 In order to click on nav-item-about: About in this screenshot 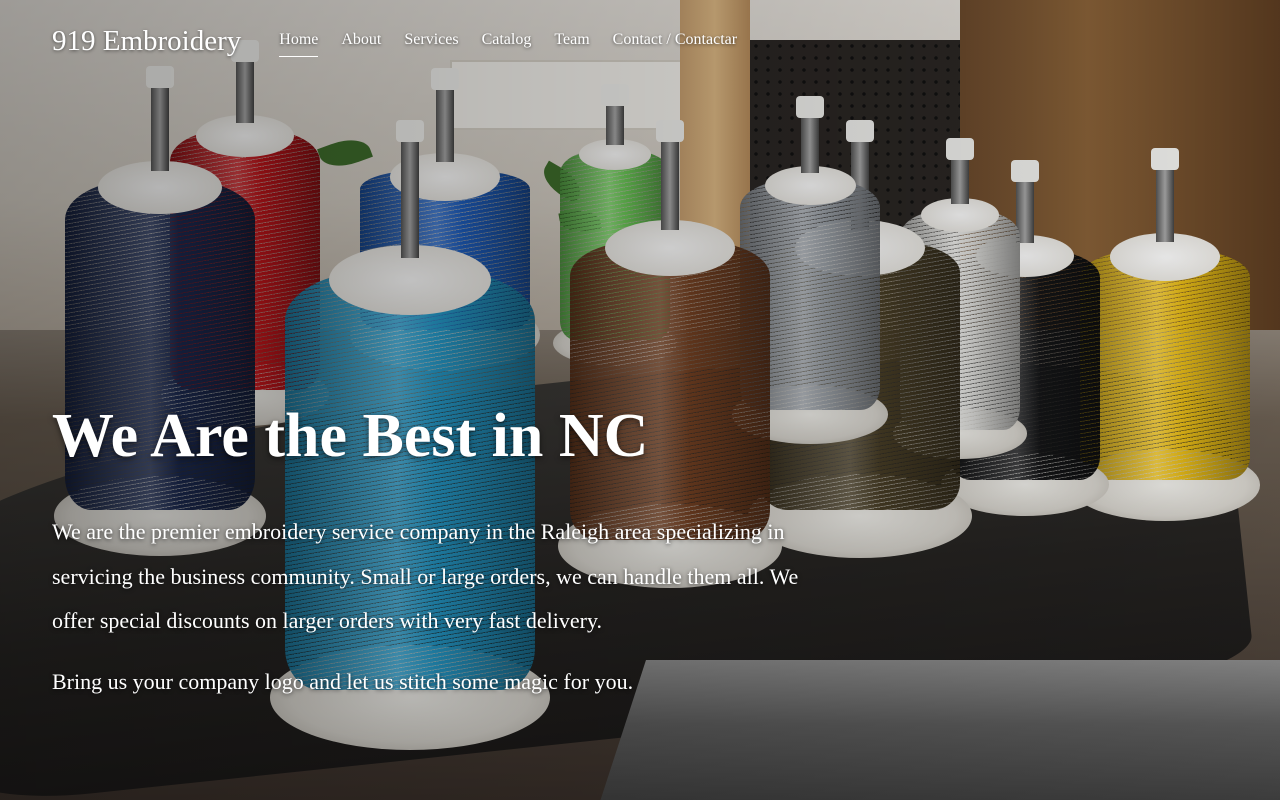, I will do `click(361, 43)`.